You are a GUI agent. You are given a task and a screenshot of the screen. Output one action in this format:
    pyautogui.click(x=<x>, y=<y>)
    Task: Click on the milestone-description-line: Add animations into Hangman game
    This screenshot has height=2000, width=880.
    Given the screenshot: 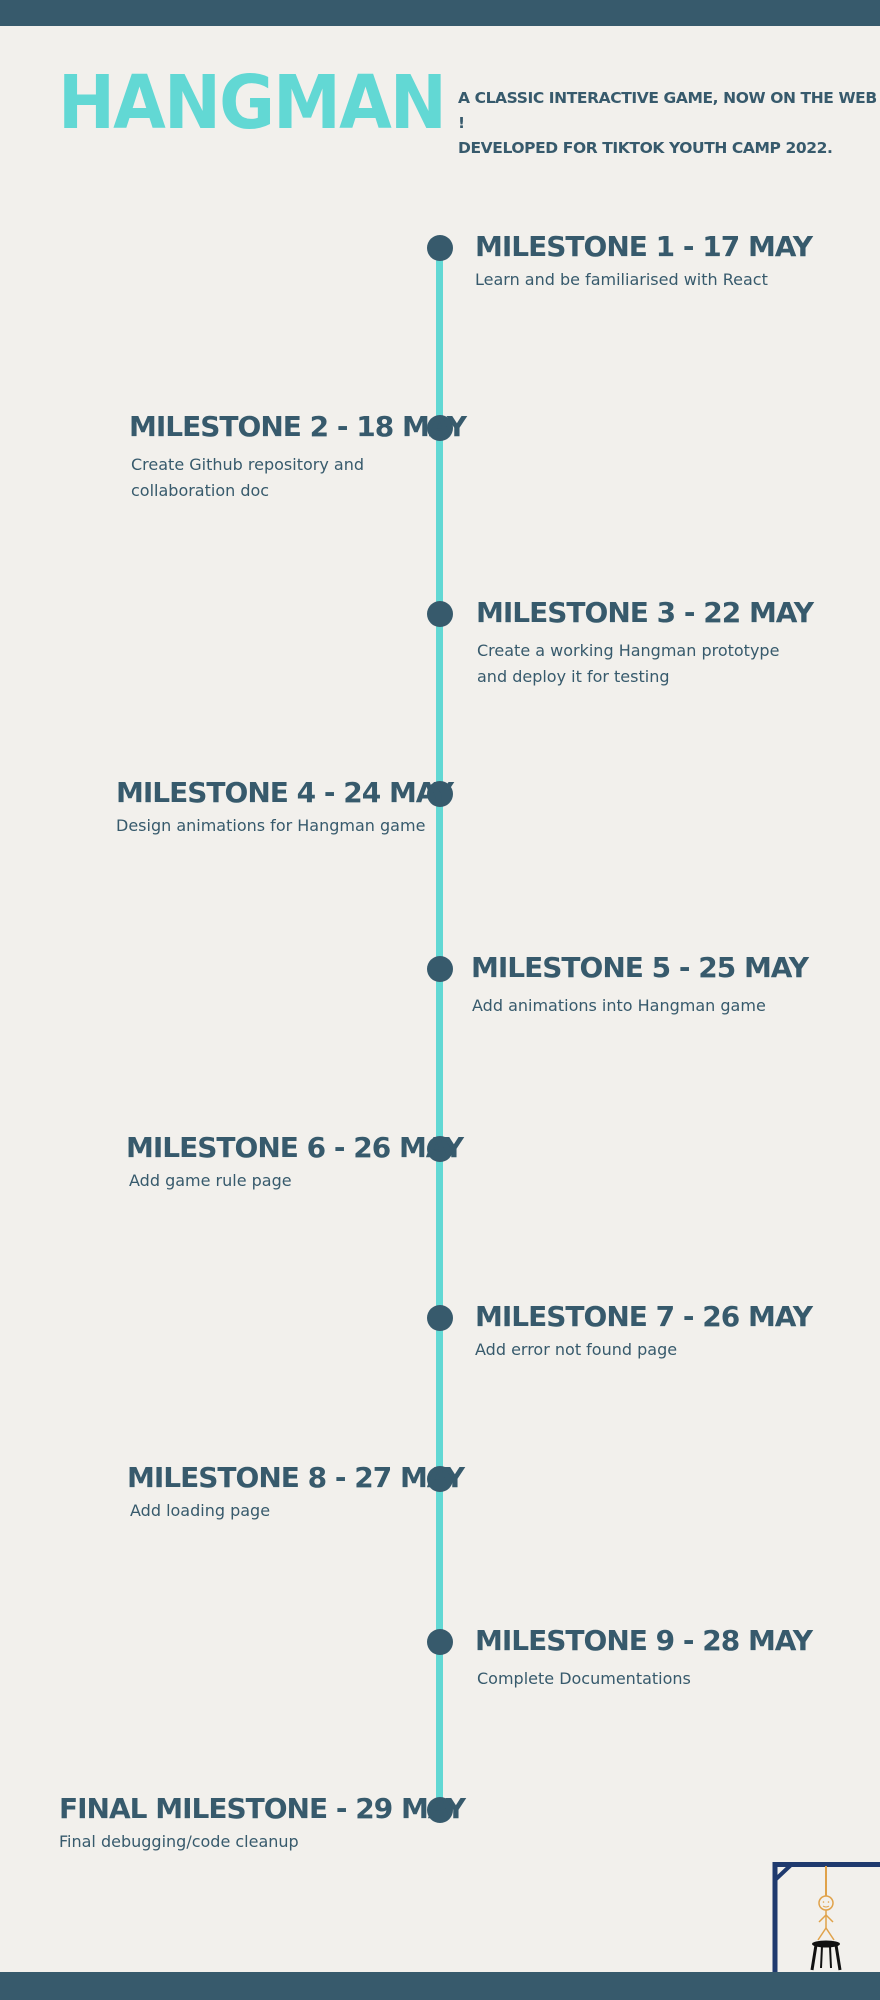 What is the action you would take?
    pyautogui.click(x=619, y=1005)
    